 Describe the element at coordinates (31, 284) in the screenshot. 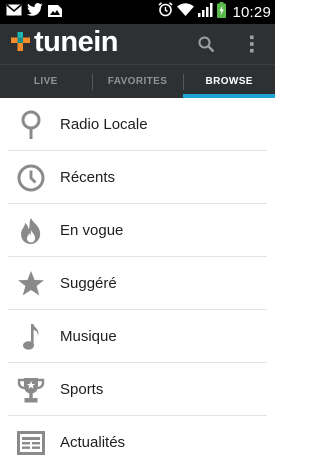

I see `star-icon` at that location.